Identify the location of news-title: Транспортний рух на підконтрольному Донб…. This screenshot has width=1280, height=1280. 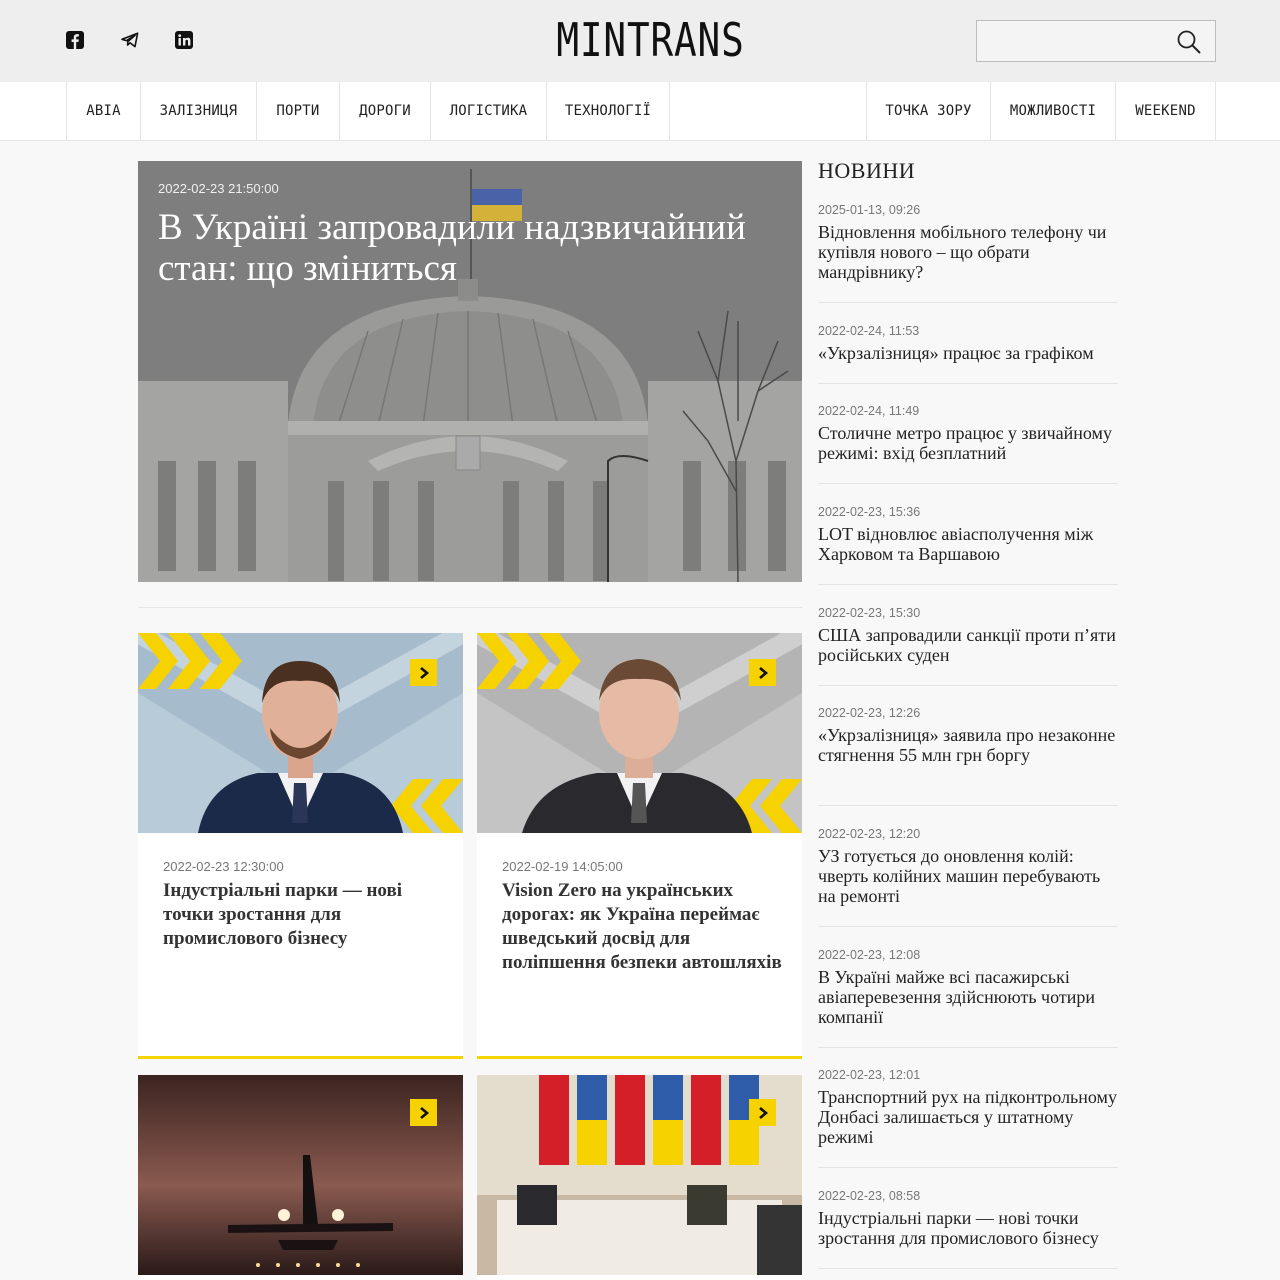
(968, 1117).